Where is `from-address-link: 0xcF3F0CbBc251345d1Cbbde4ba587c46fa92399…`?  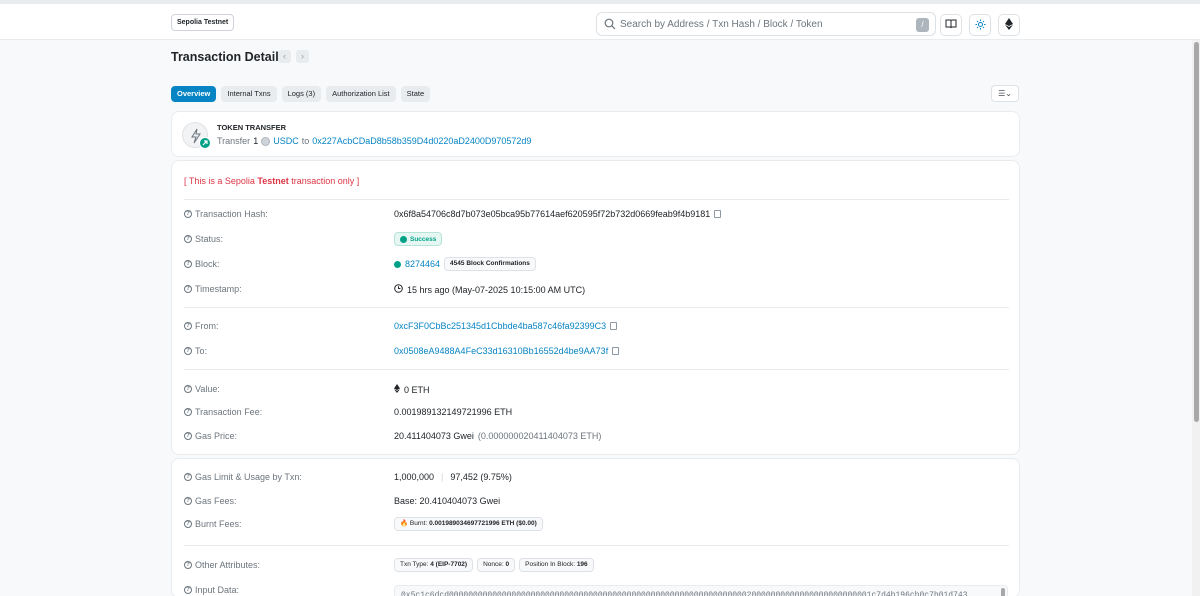
from-address-link: 0xcF3F0CbBc251345d1Cbbde4ba587c46fa92399… is located at coordinates (500, 326).